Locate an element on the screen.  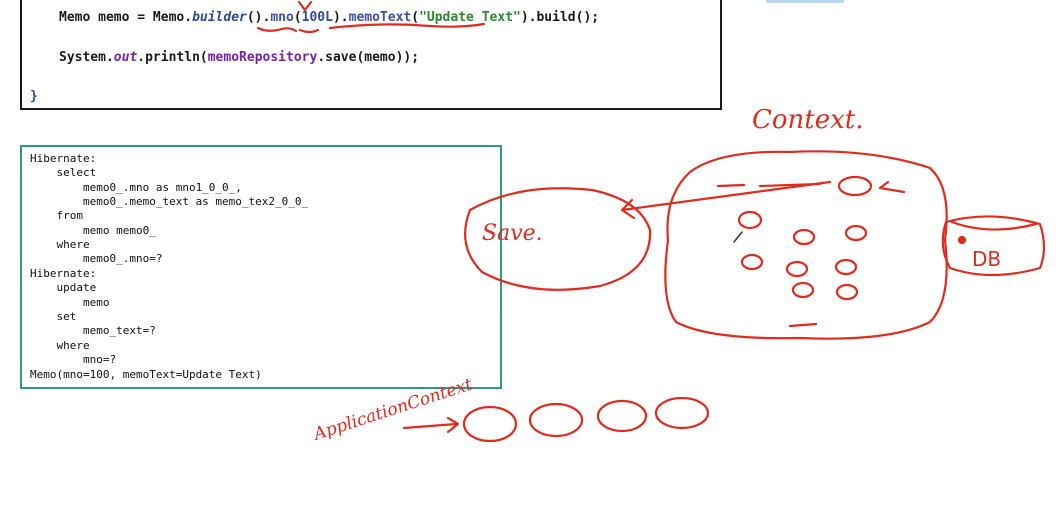
app-context-arrow is located at coordinates (431, 425).